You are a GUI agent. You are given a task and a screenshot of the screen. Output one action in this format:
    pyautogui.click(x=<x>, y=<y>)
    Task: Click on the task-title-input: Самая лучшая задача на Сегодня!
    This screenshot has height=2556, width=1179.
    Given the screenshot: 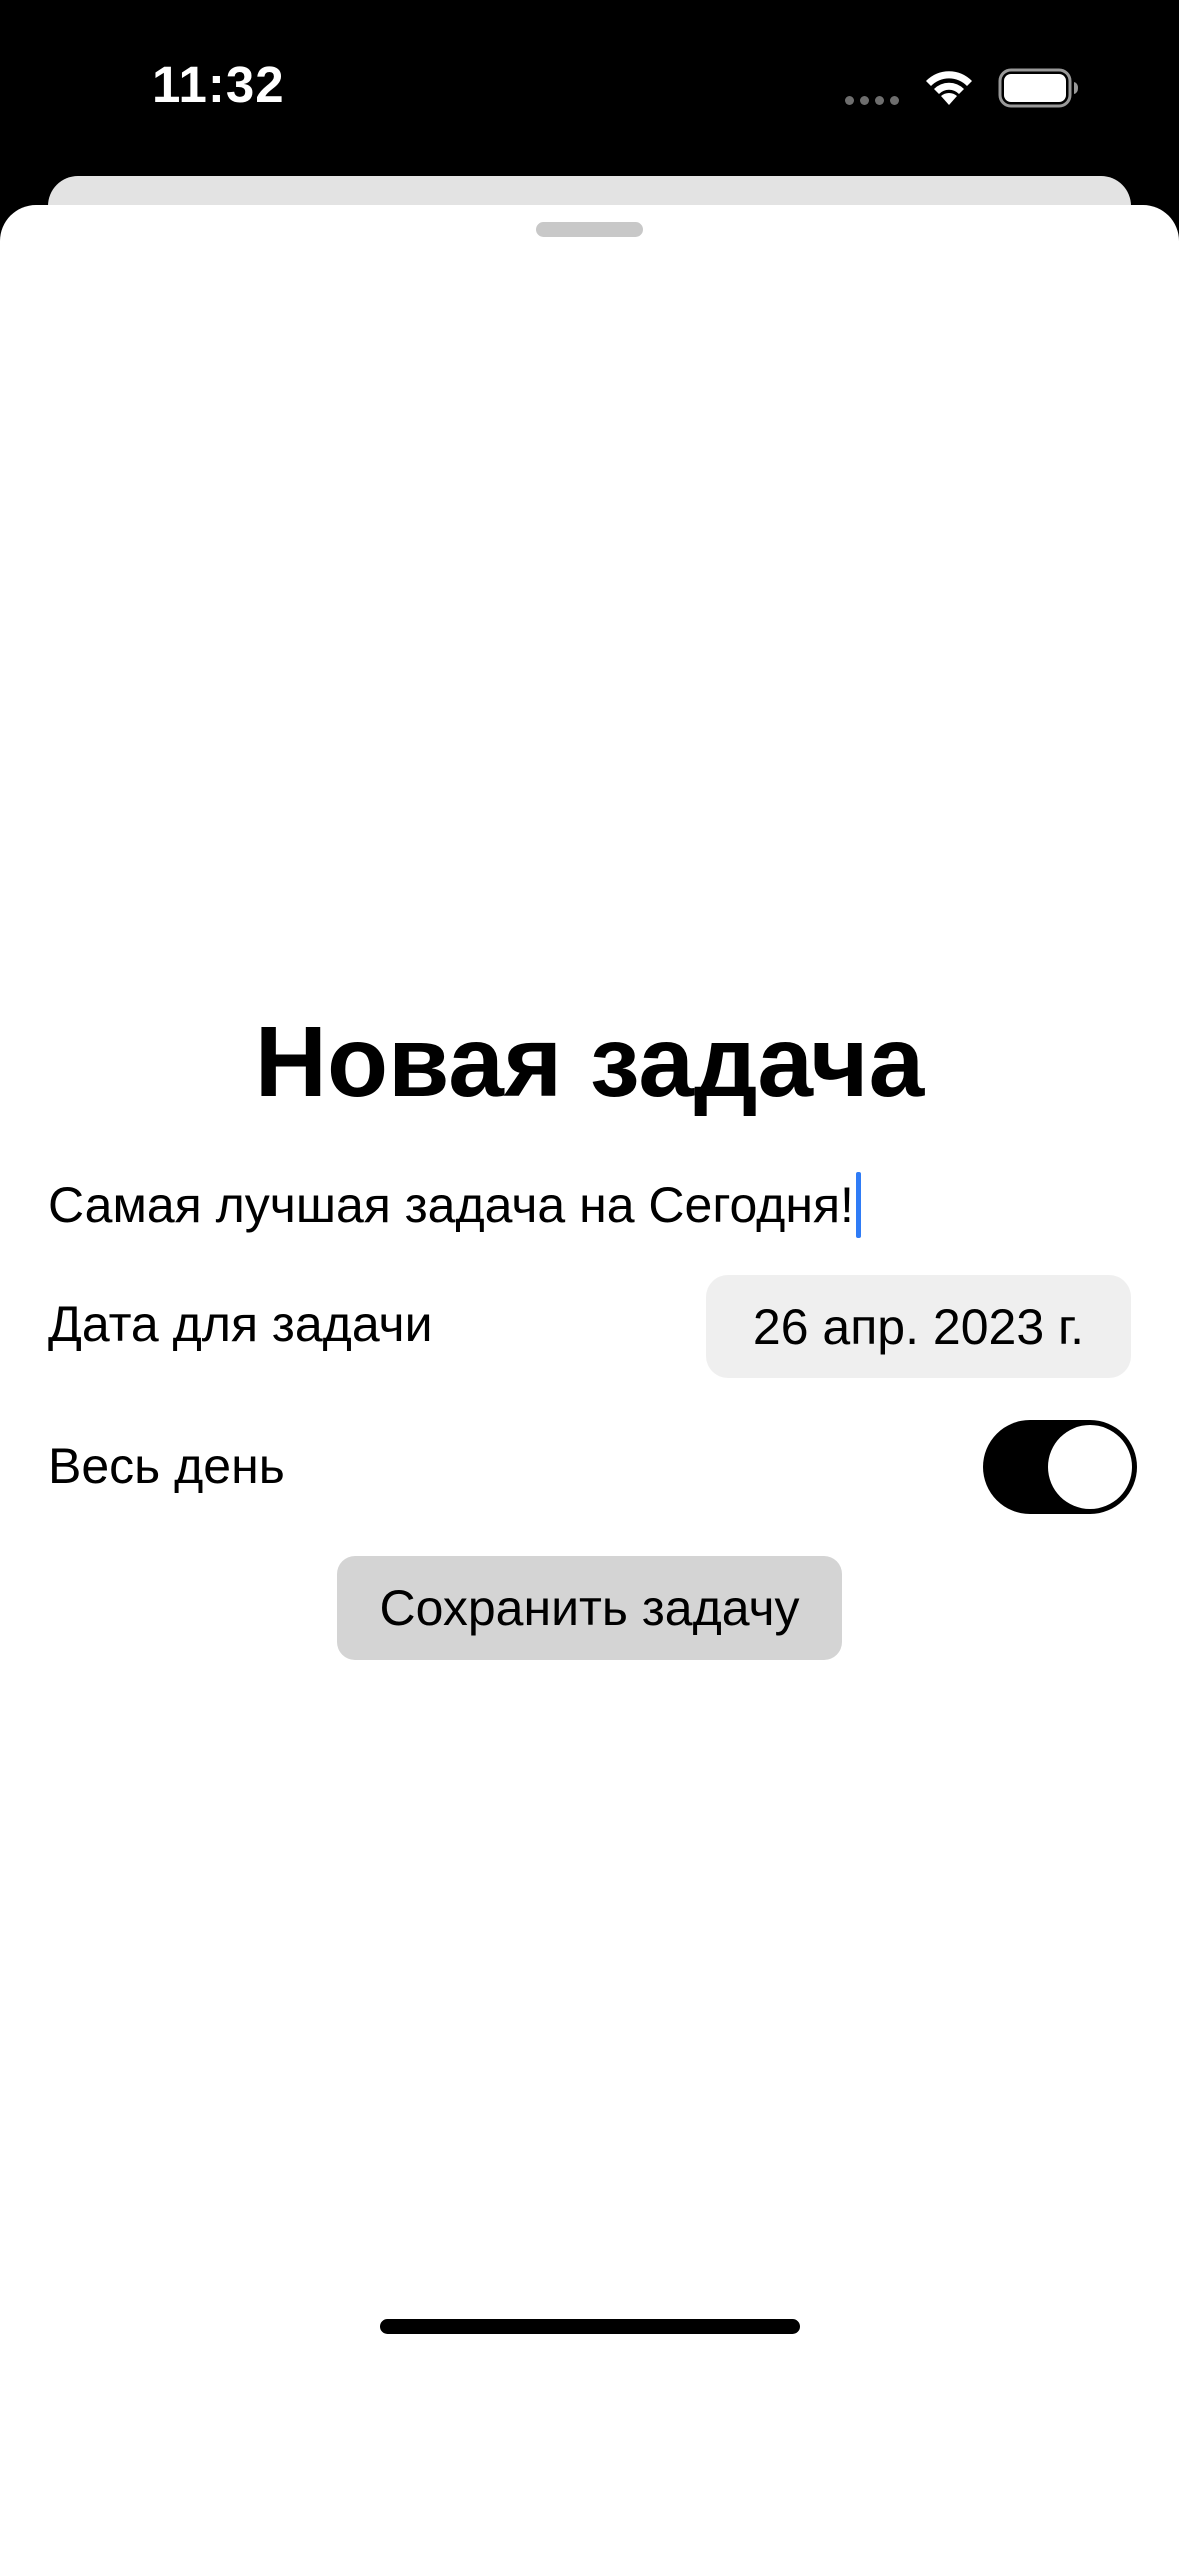 What is the action you would take?
    pyautogui.click(x=589, y=1205)
    